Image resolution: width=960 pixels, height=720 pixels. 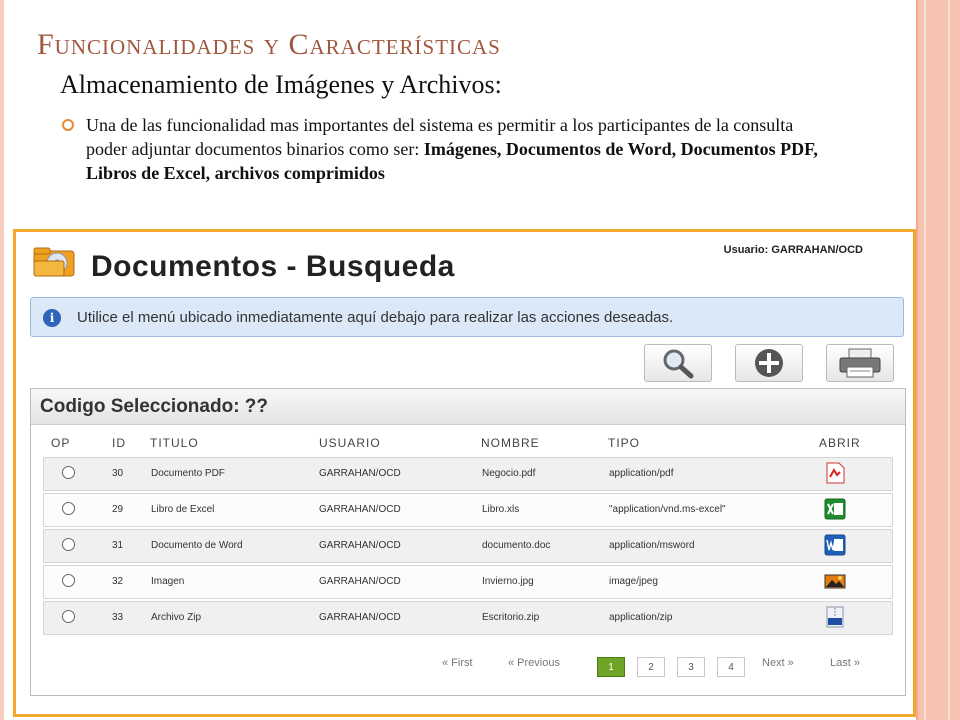 What do you see at coordinates (509, 473) in the screenshot?
I see `cell-nombre: Negocio.pdf` at bounding box center [509, 473].